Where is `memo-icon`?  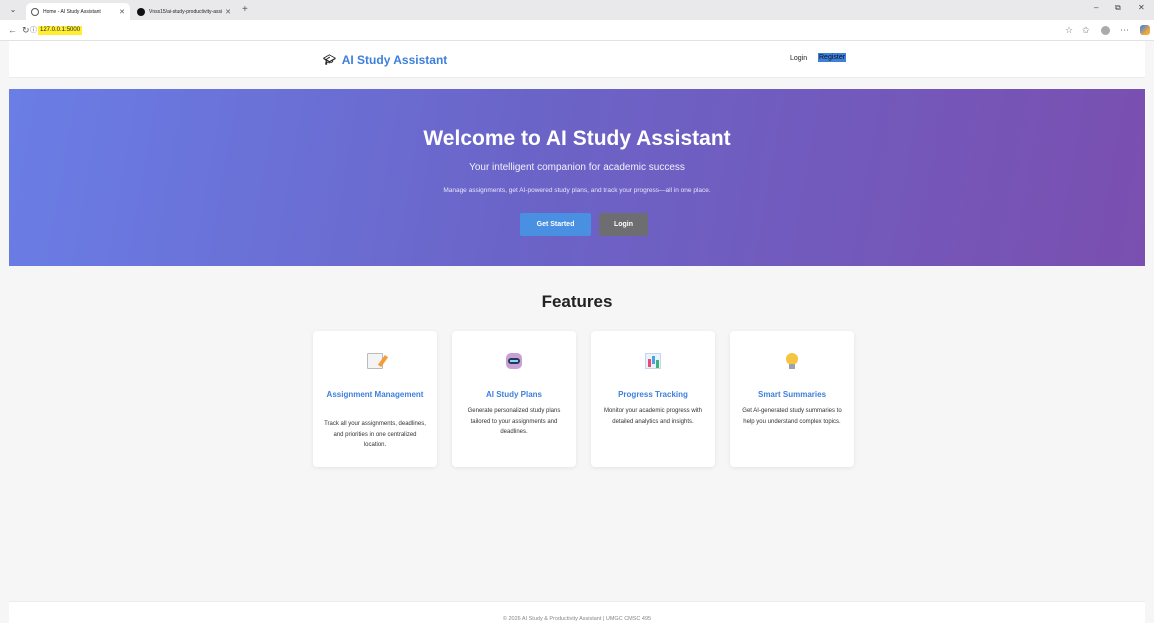
memo-icon is located at coordinates (375, 361).